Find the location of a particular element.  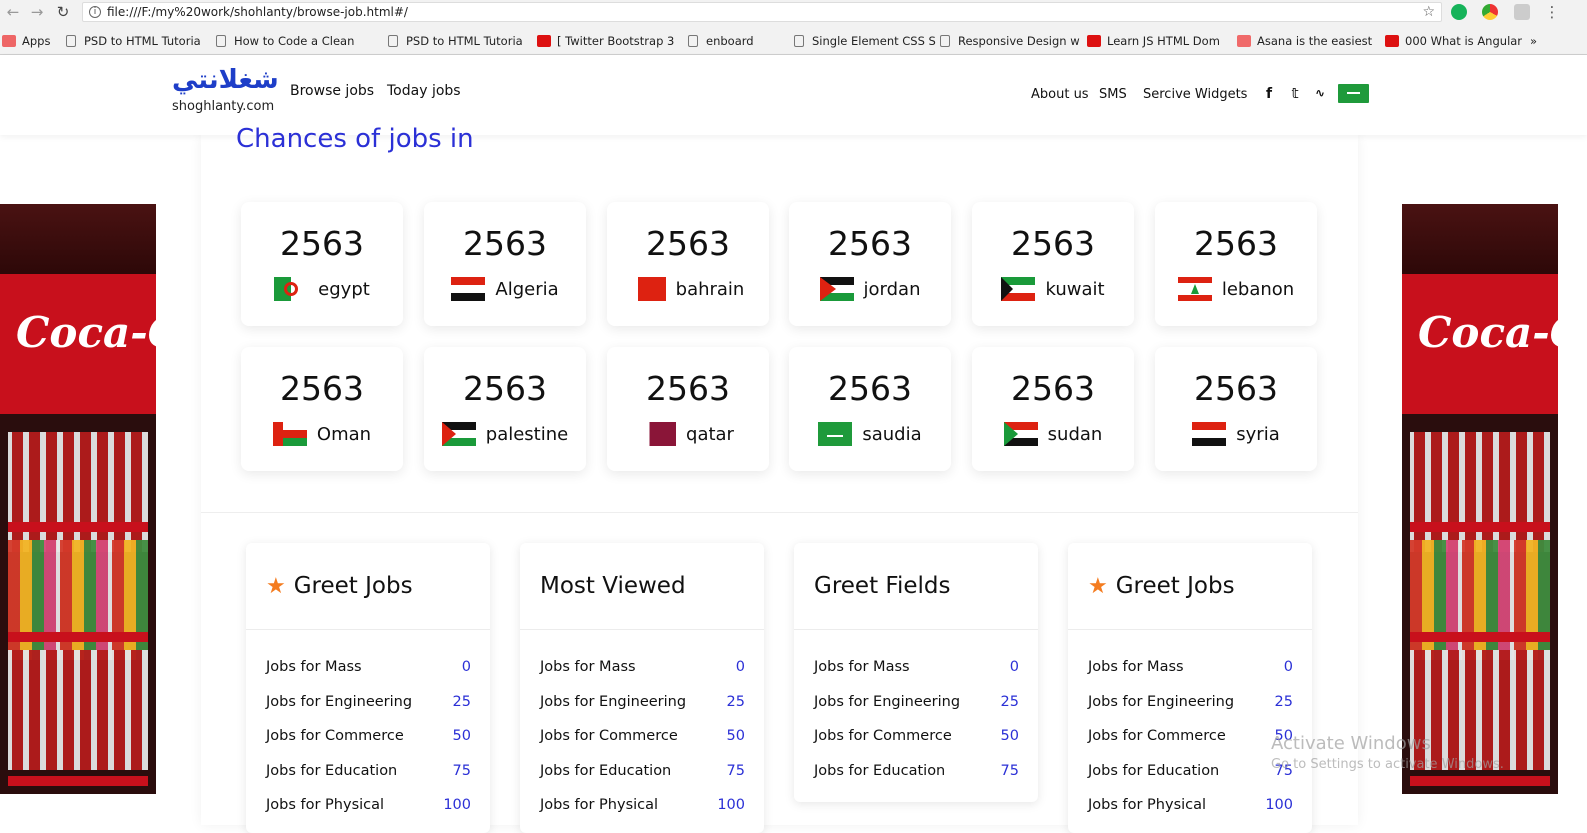

country-card-palestine: 2563 palestine is located at coordinates (505, 409).